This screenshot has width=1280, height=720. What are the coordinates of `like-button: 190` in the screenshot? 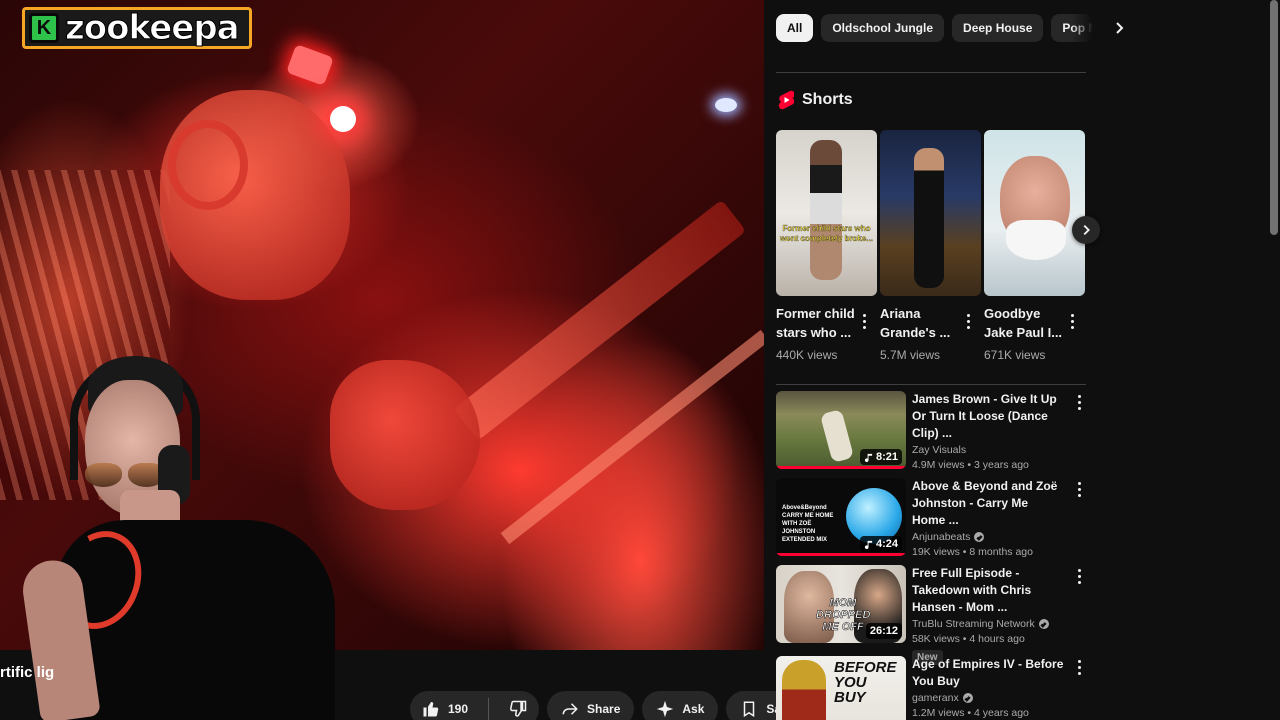 It's located at (445, 705).